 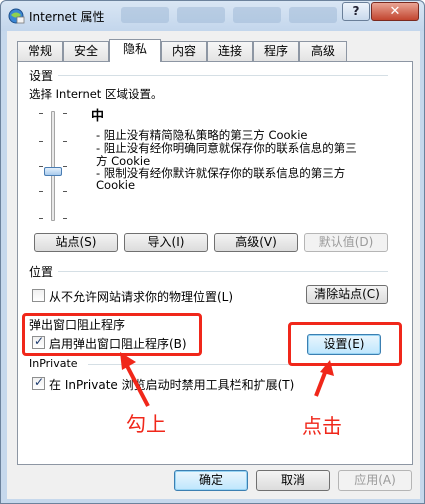 What do you see at coordinates (146, 424) in the screenshot?
I see `annotation-check-text: 勾上` at bounding box center [146, 424].